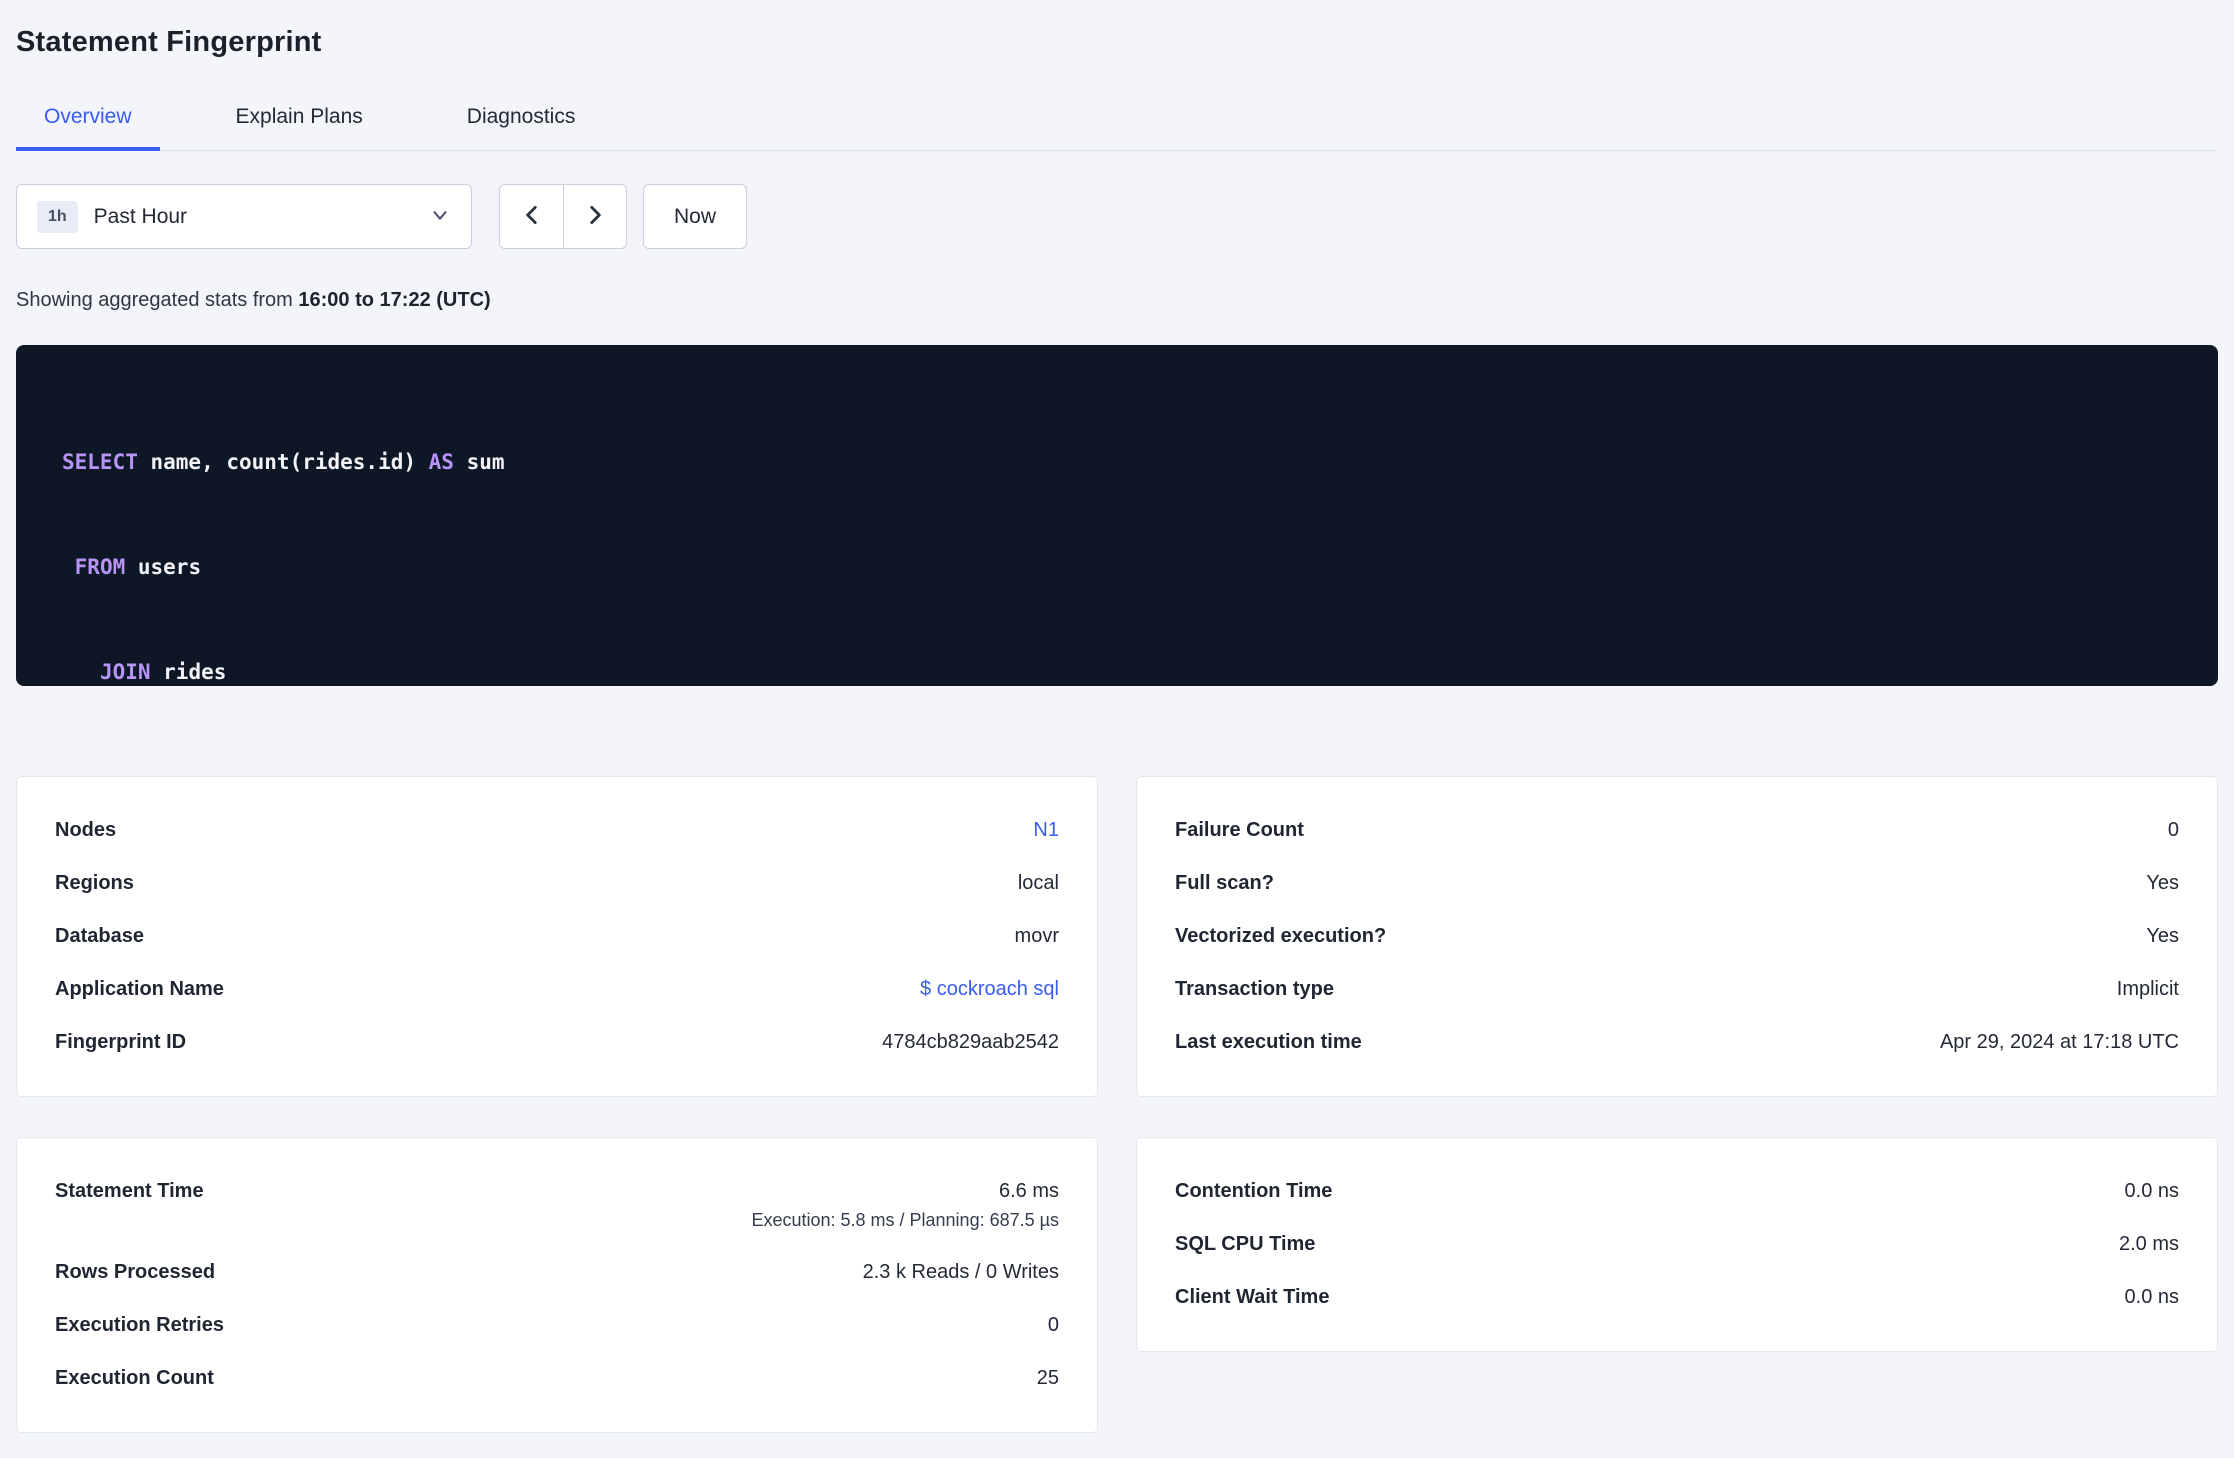  I want to click on next-interval-button, so click(594, 216).